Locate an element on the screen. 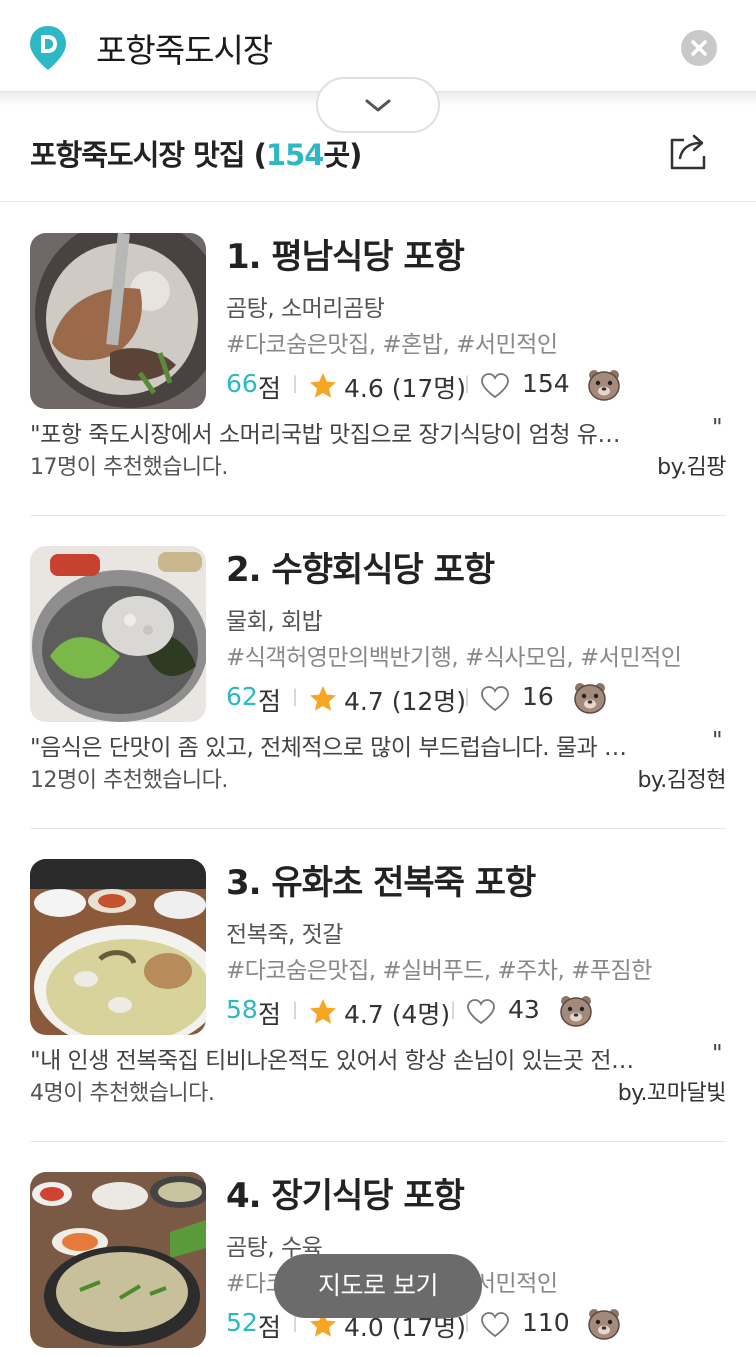 Image resolution: width=756 pixels, height=1357 pixels. restaurant-stats: 62 점 | 4.7 (12명) | 16 is located at coordinates (436, 699).